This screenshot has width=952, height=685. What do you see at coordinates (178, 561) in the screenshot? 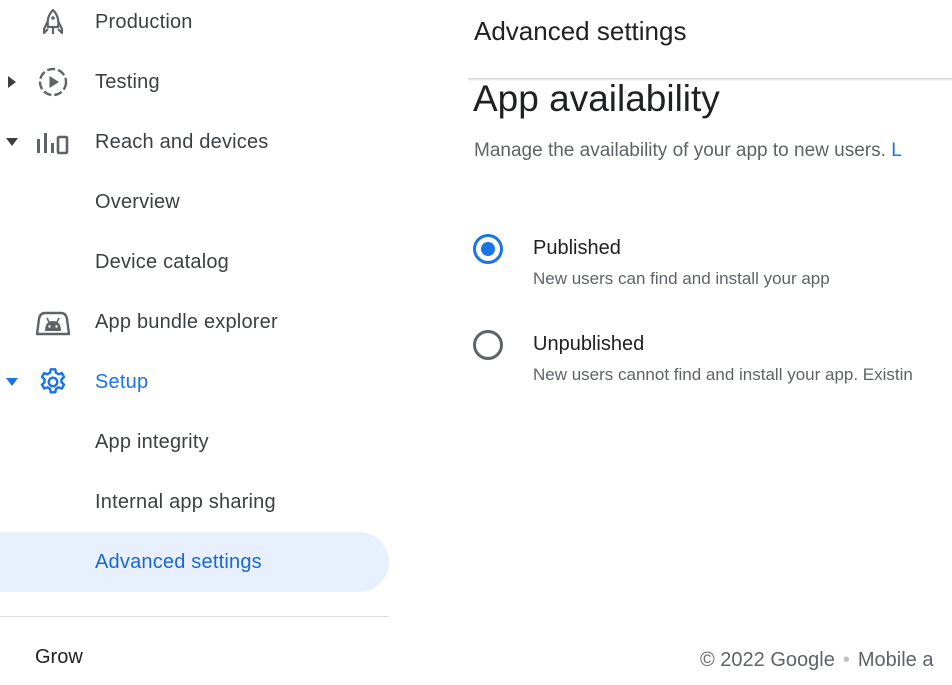
I see `sidebar-item-label: Advanced settings` at bounding box center [178, 561].